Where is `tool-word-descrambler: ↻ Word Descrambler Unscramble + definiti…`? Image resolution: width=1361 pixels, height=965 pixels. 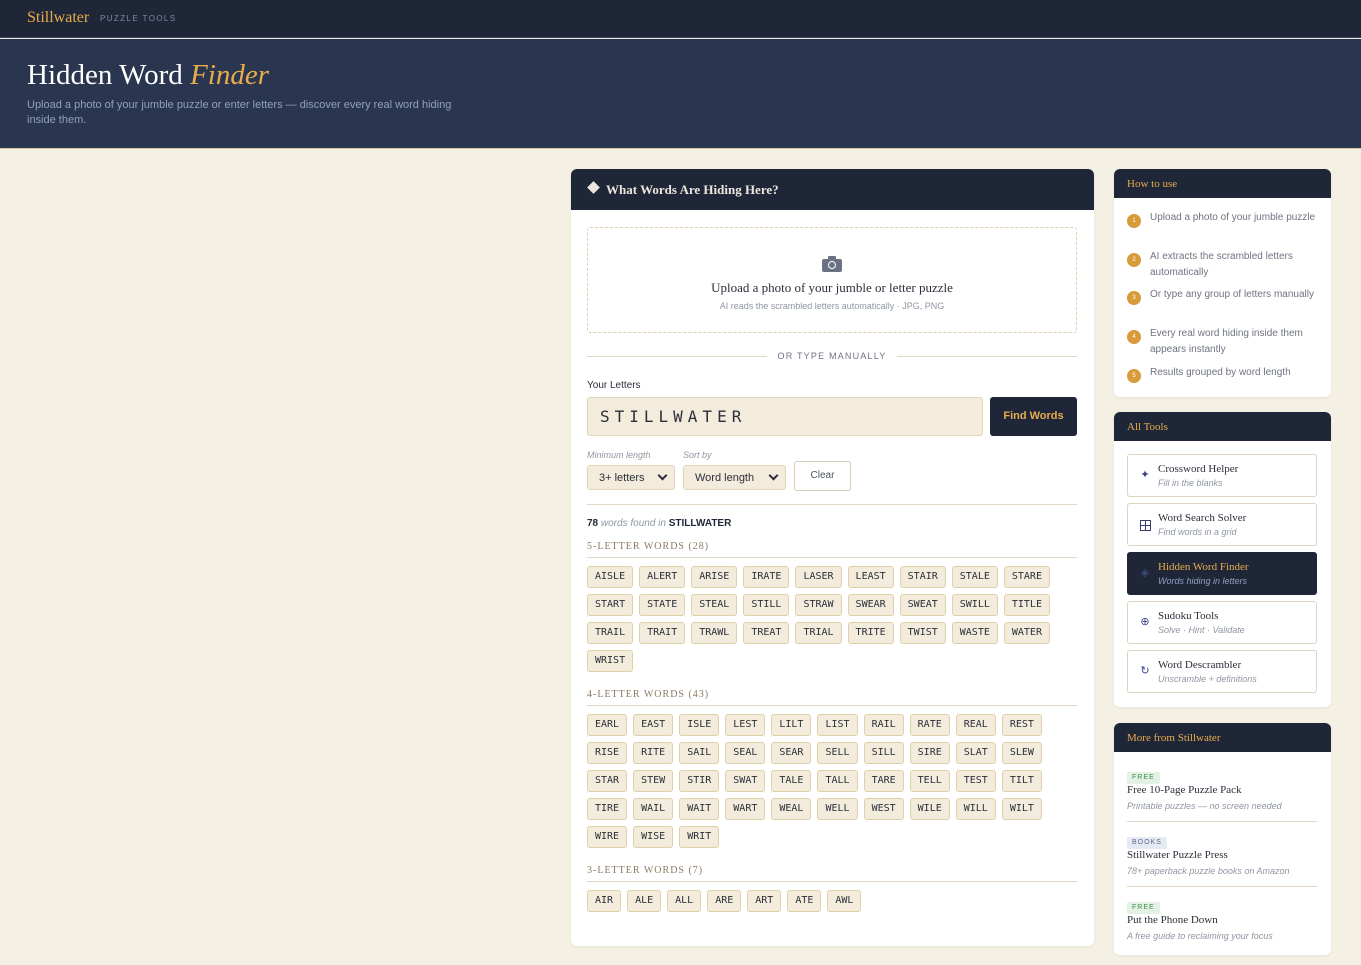
tool-word-descrambler: ↻ Word Descrambler Unscramble + definiti… is located at coordinates (1222, 671).